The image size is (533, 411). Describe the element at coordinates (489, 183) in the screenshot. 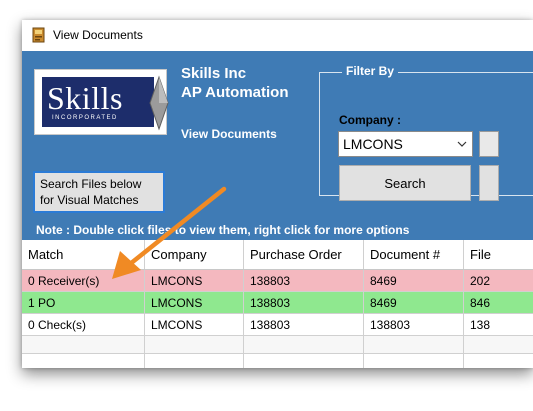

I see `filter-button-partial` at that location.